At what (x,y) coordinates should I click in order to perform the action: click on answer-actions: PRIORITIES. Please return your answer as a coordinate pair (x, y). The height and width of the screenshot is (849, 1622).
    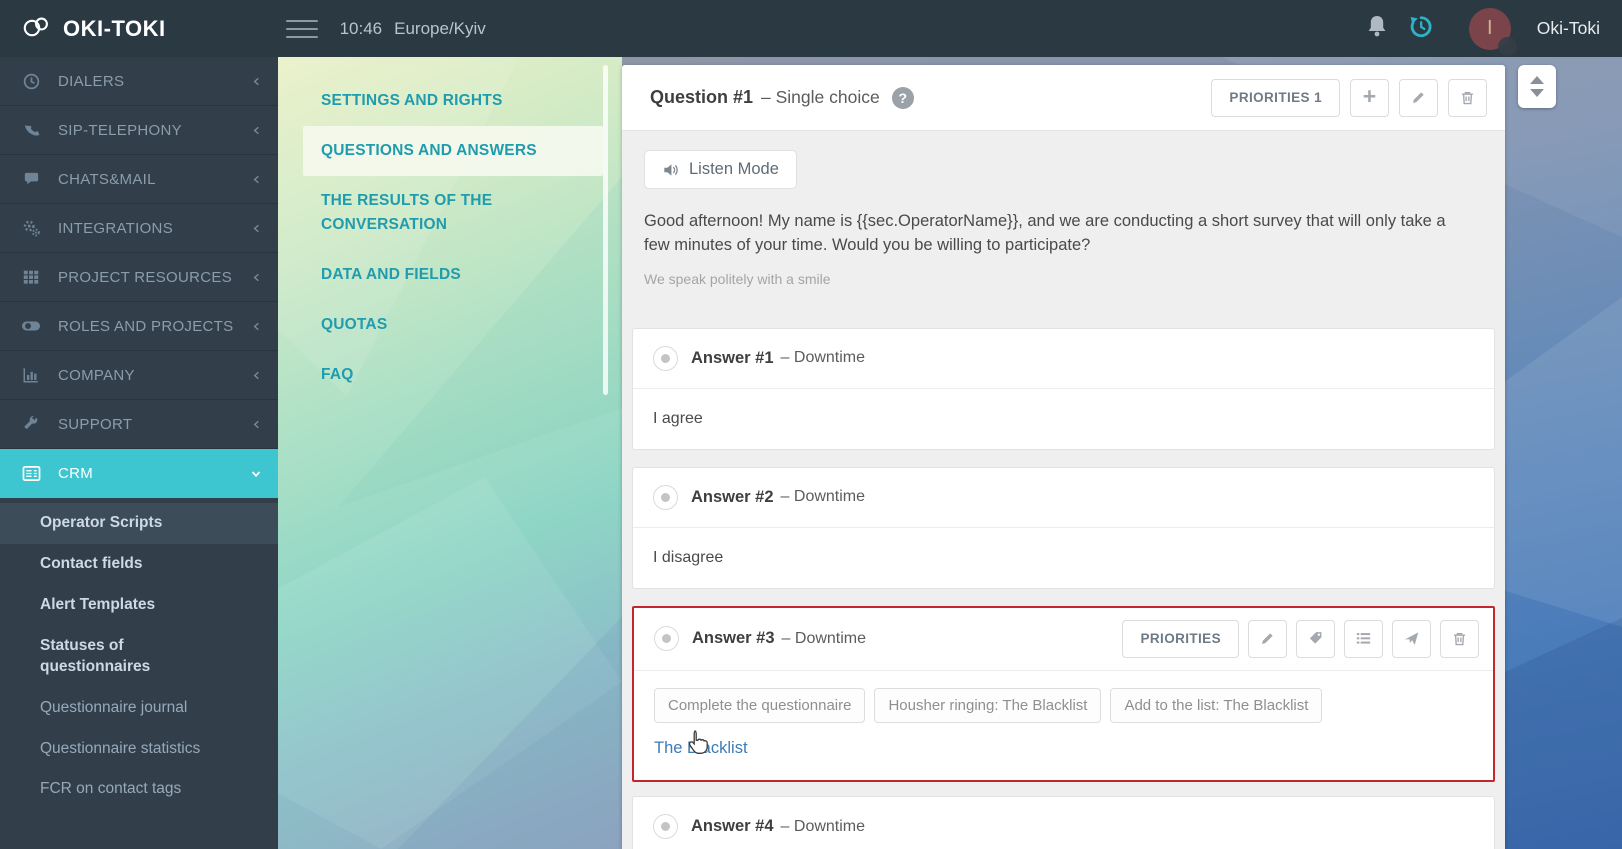
    Looking at the image, I should click on (1300, 638).